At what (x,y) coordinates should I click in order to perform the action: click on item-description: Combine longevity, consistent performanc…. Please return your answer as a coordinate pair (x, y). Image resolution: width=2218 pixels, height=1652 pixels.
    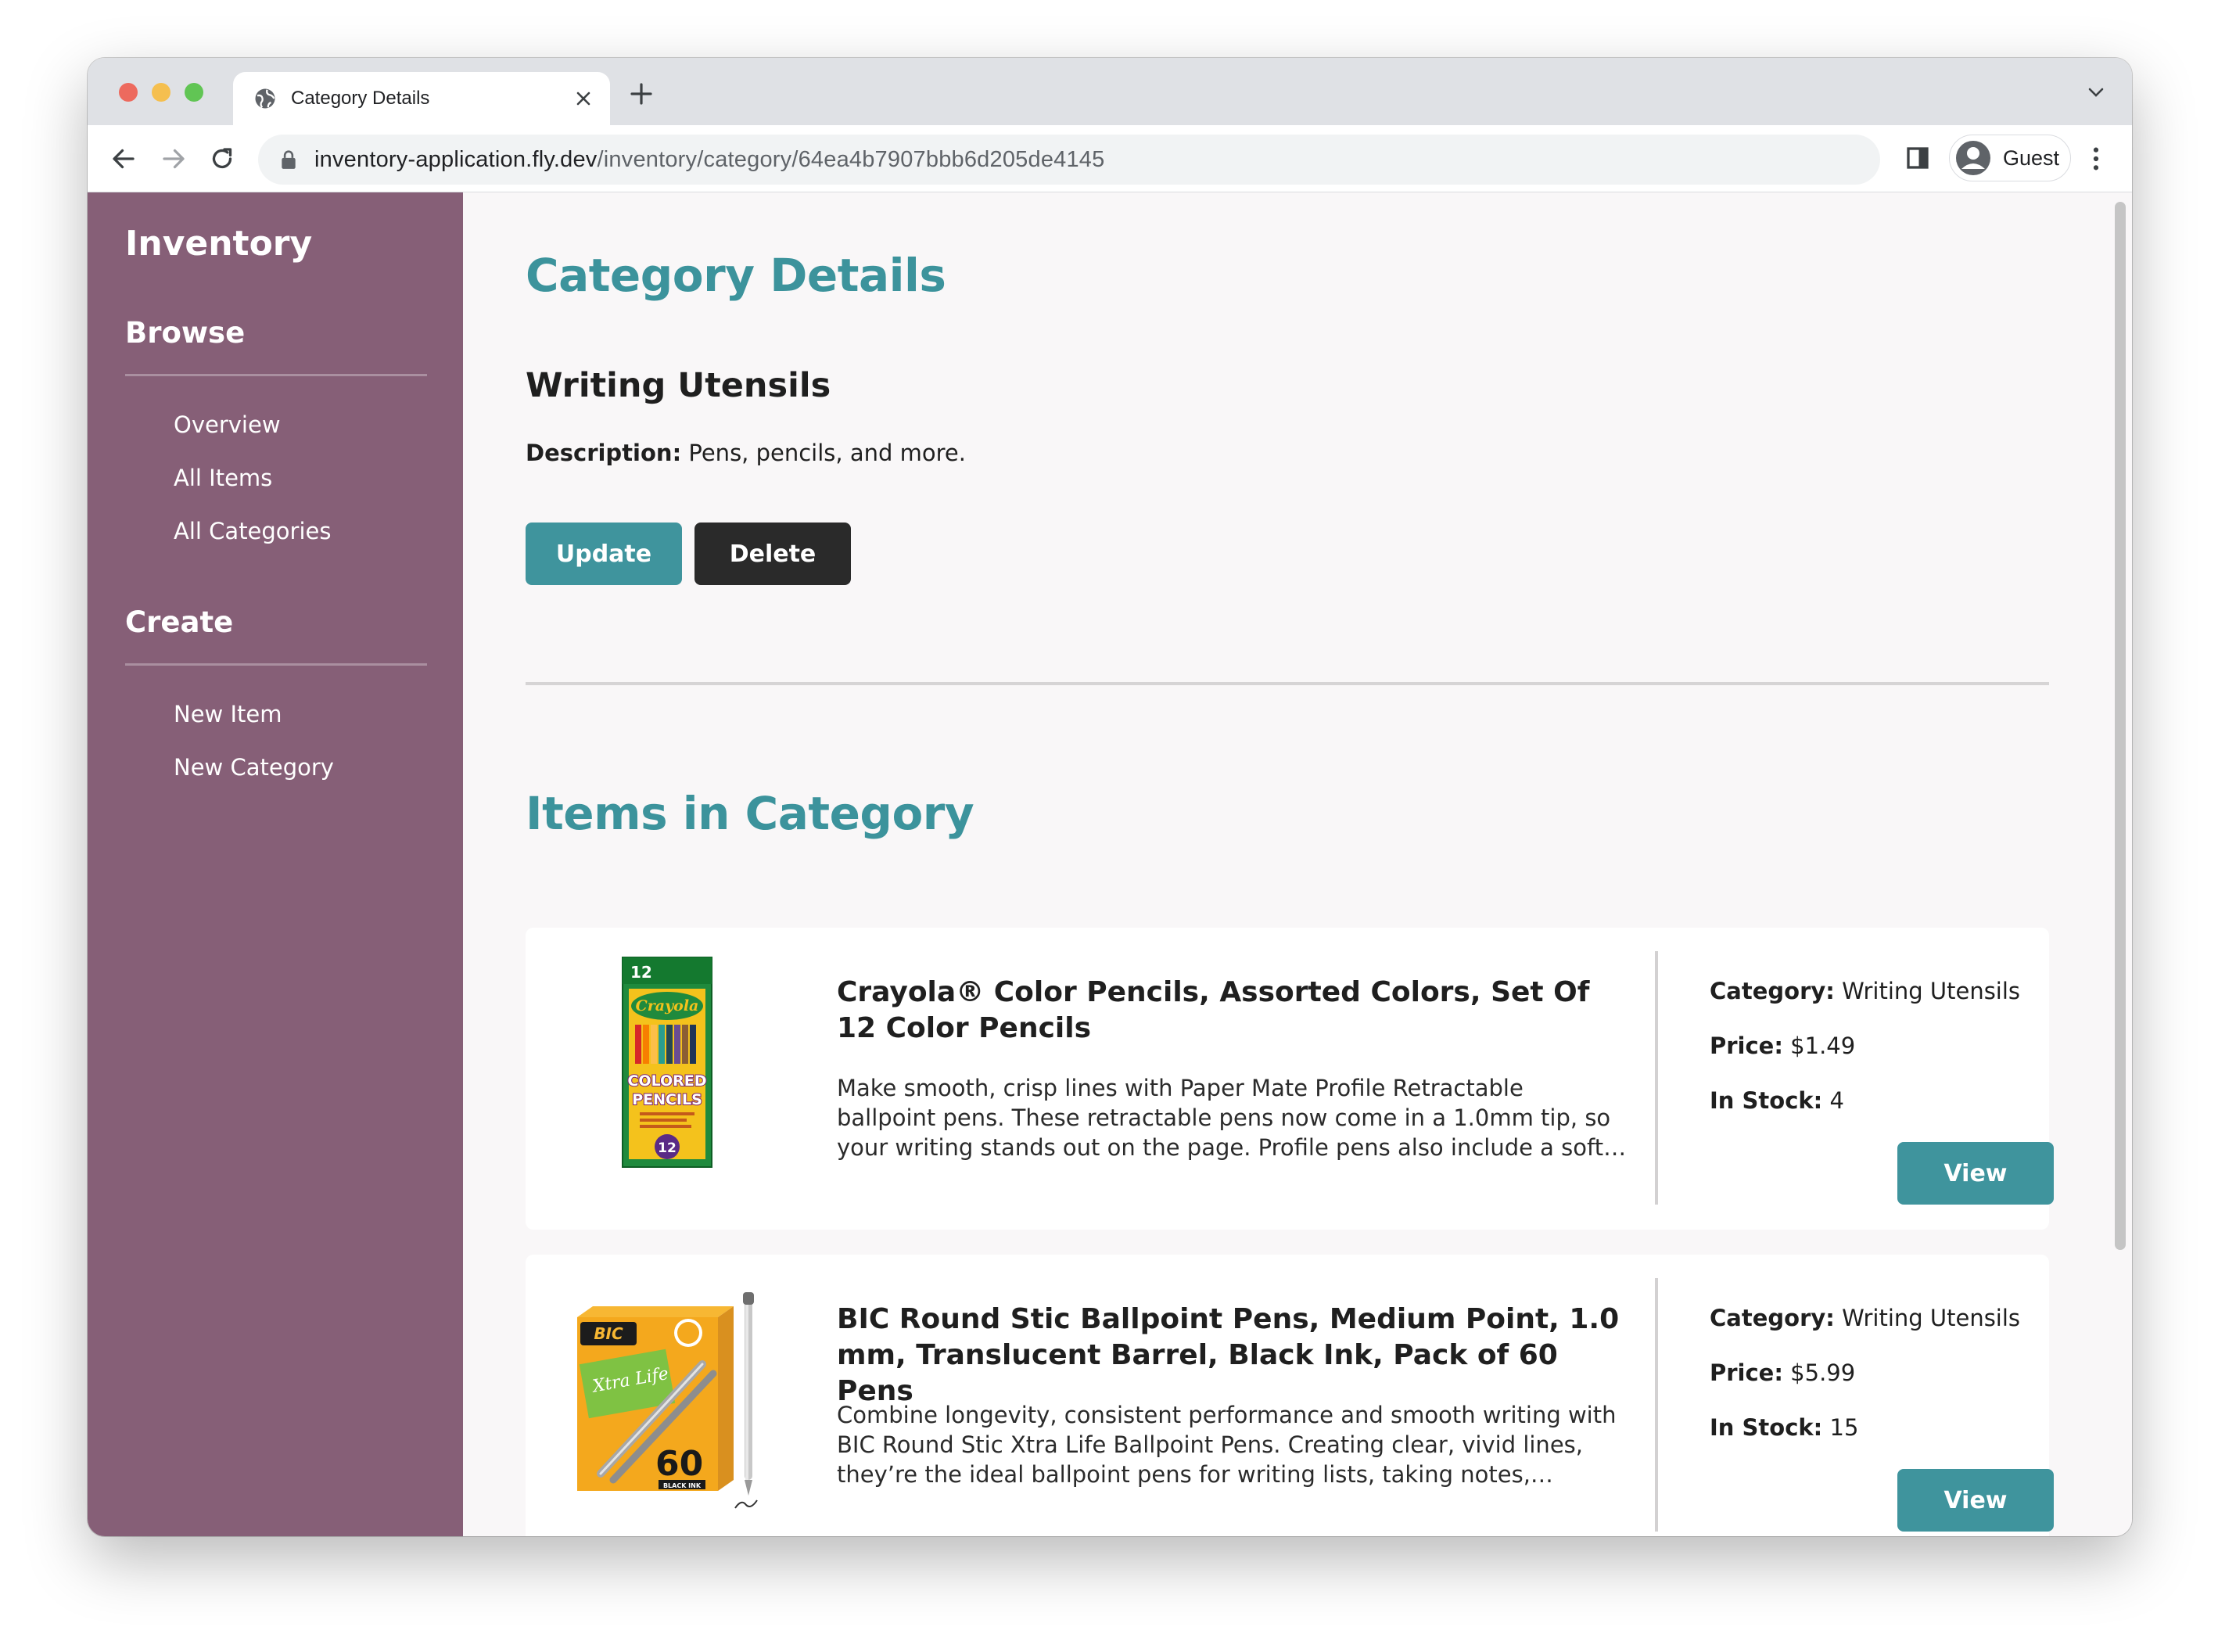
    Looking at the image, I should click on (1227, 1445).